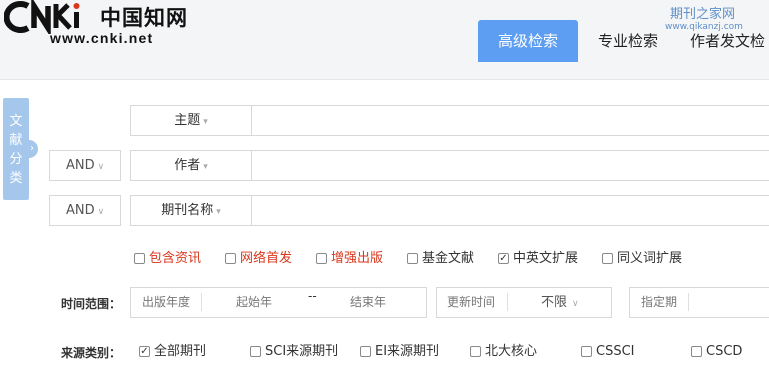 The width and height of the screenshot is (769, 386). I want to click on period-label: 指定期, so click(659, 302).